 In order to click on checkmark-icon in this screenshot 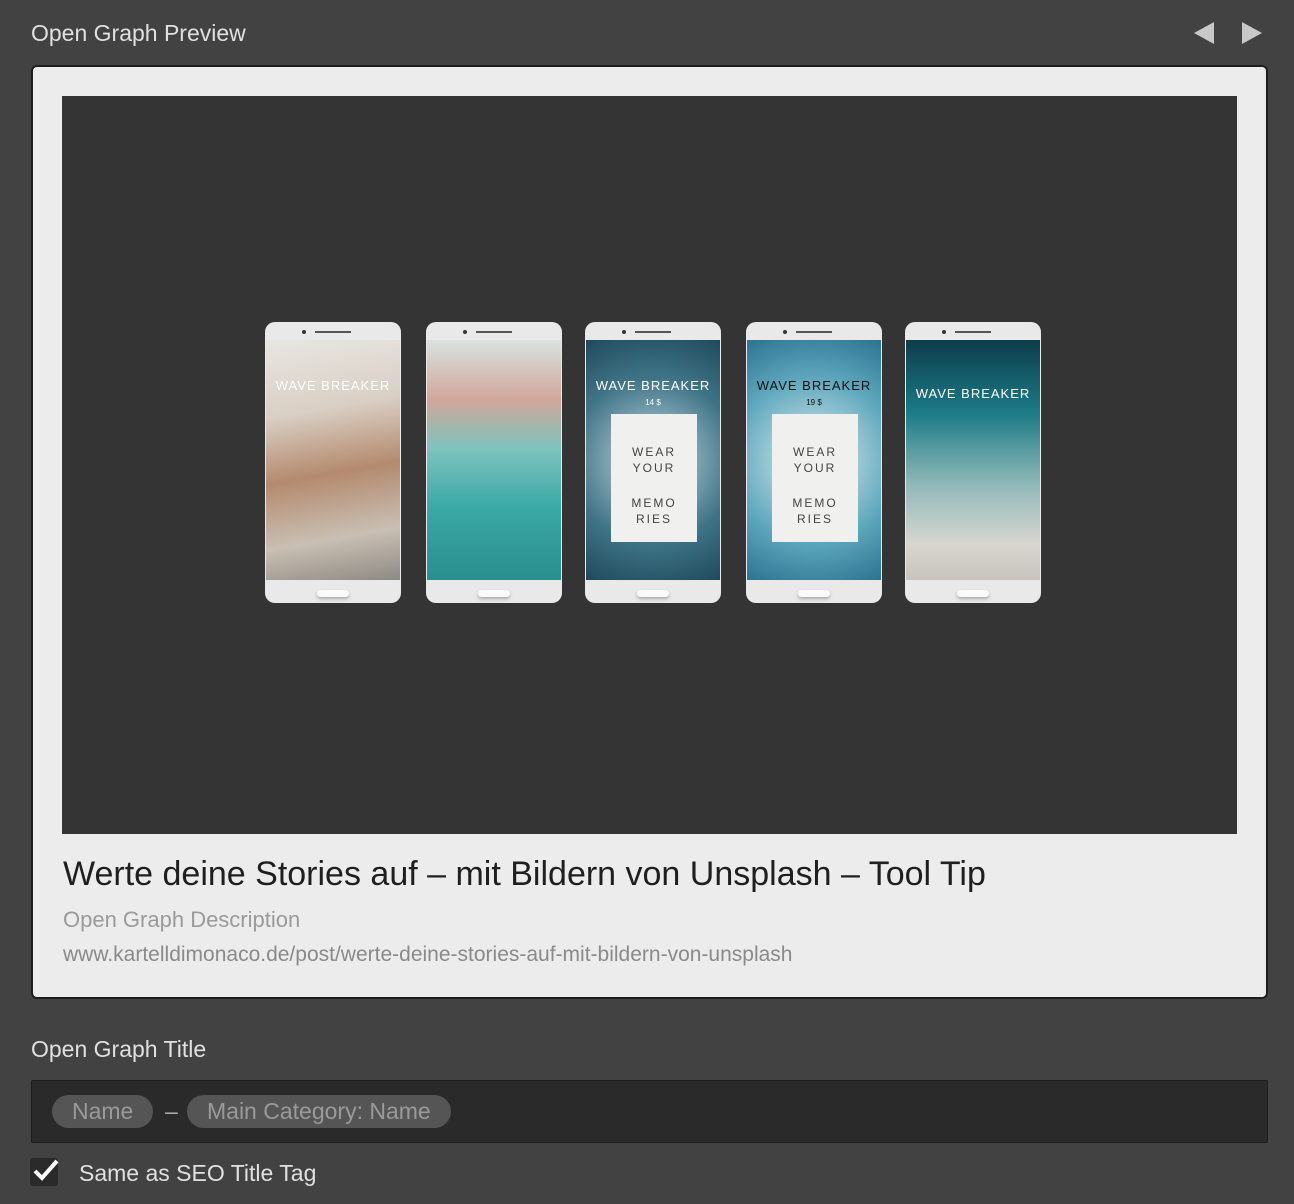, I will do `click(46, 1170)`.